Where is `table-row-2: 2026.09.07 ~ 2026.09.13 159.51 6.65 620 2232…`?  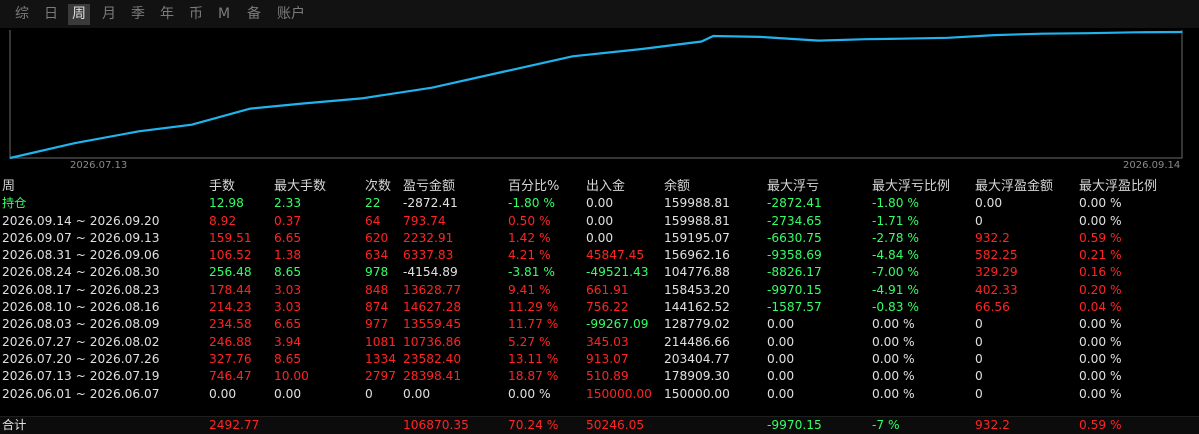 table-row-2: 2026.09.07 ~ 2026.09.13 159.51 6.65 620 2232… is located at coordinates (599, 238).